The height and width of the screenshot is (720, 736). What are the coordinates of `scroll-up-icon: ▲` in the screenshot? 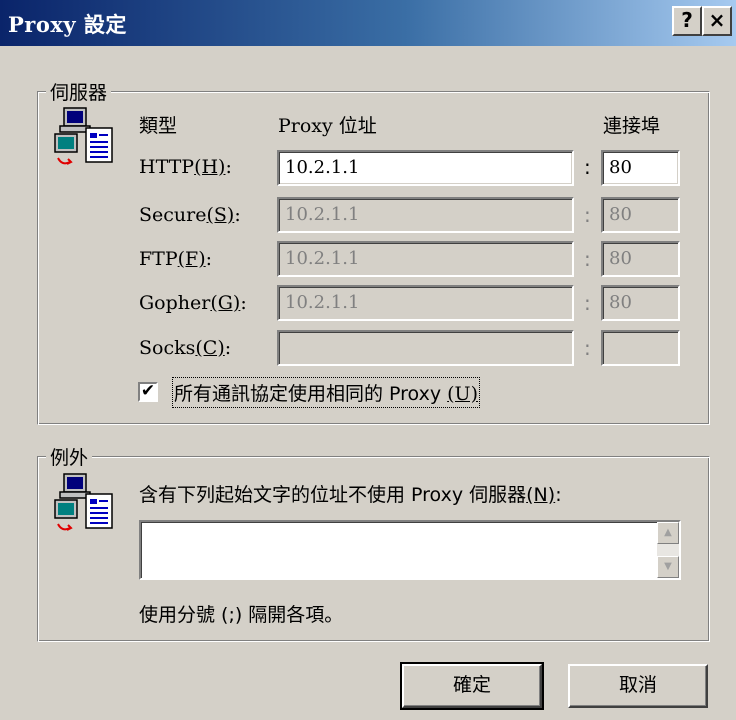 It's located at (668, 533).